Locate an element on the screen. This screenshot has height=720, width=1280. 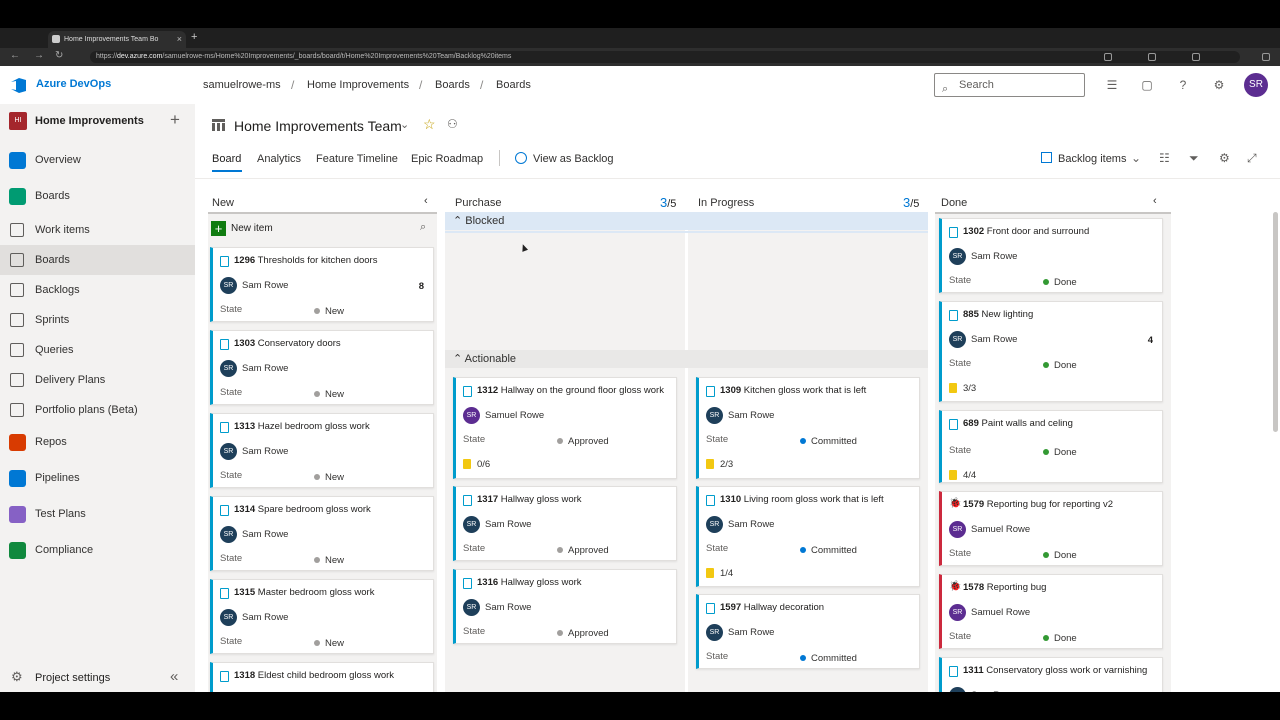
swimlane-blocked: ⌃ Blocked is located at coordinates (686, 221).